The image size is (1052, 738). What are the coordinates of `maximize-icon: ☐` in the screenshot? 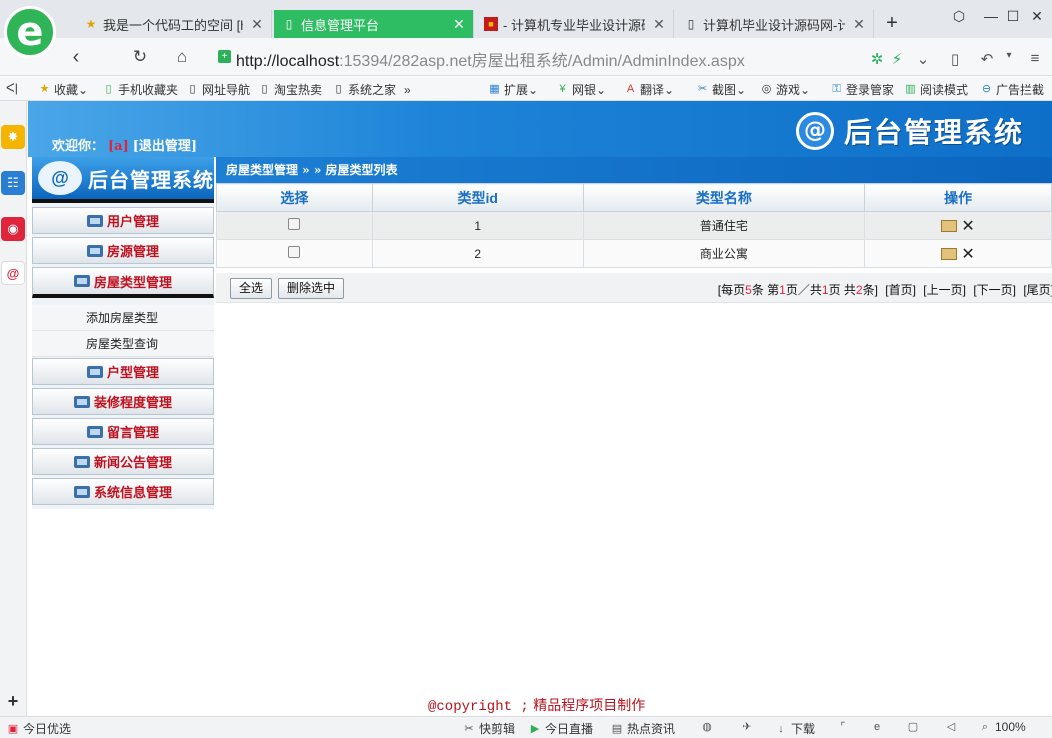 It's located at (1013, 16).